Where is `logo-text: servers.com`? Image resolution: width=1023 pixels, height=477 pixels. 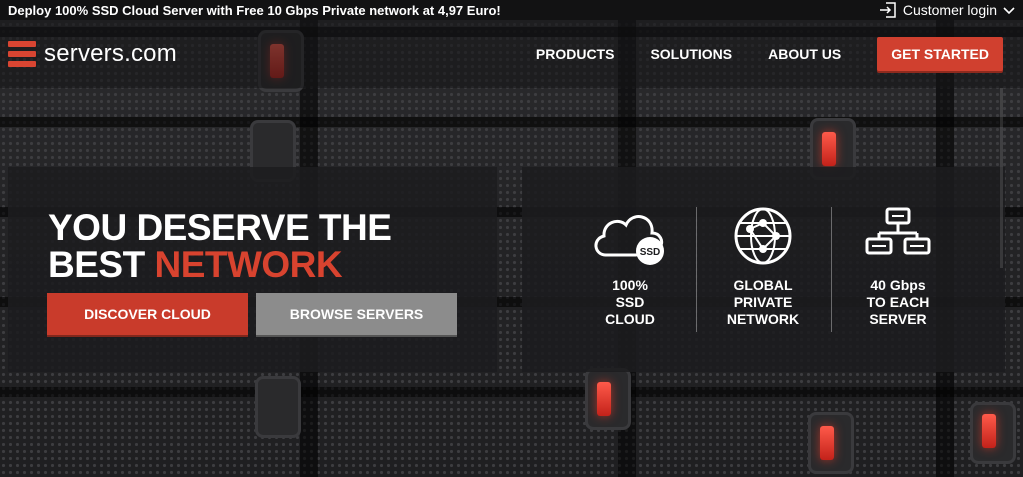 logo-text: servers.com is located at coordinates (110, 53).